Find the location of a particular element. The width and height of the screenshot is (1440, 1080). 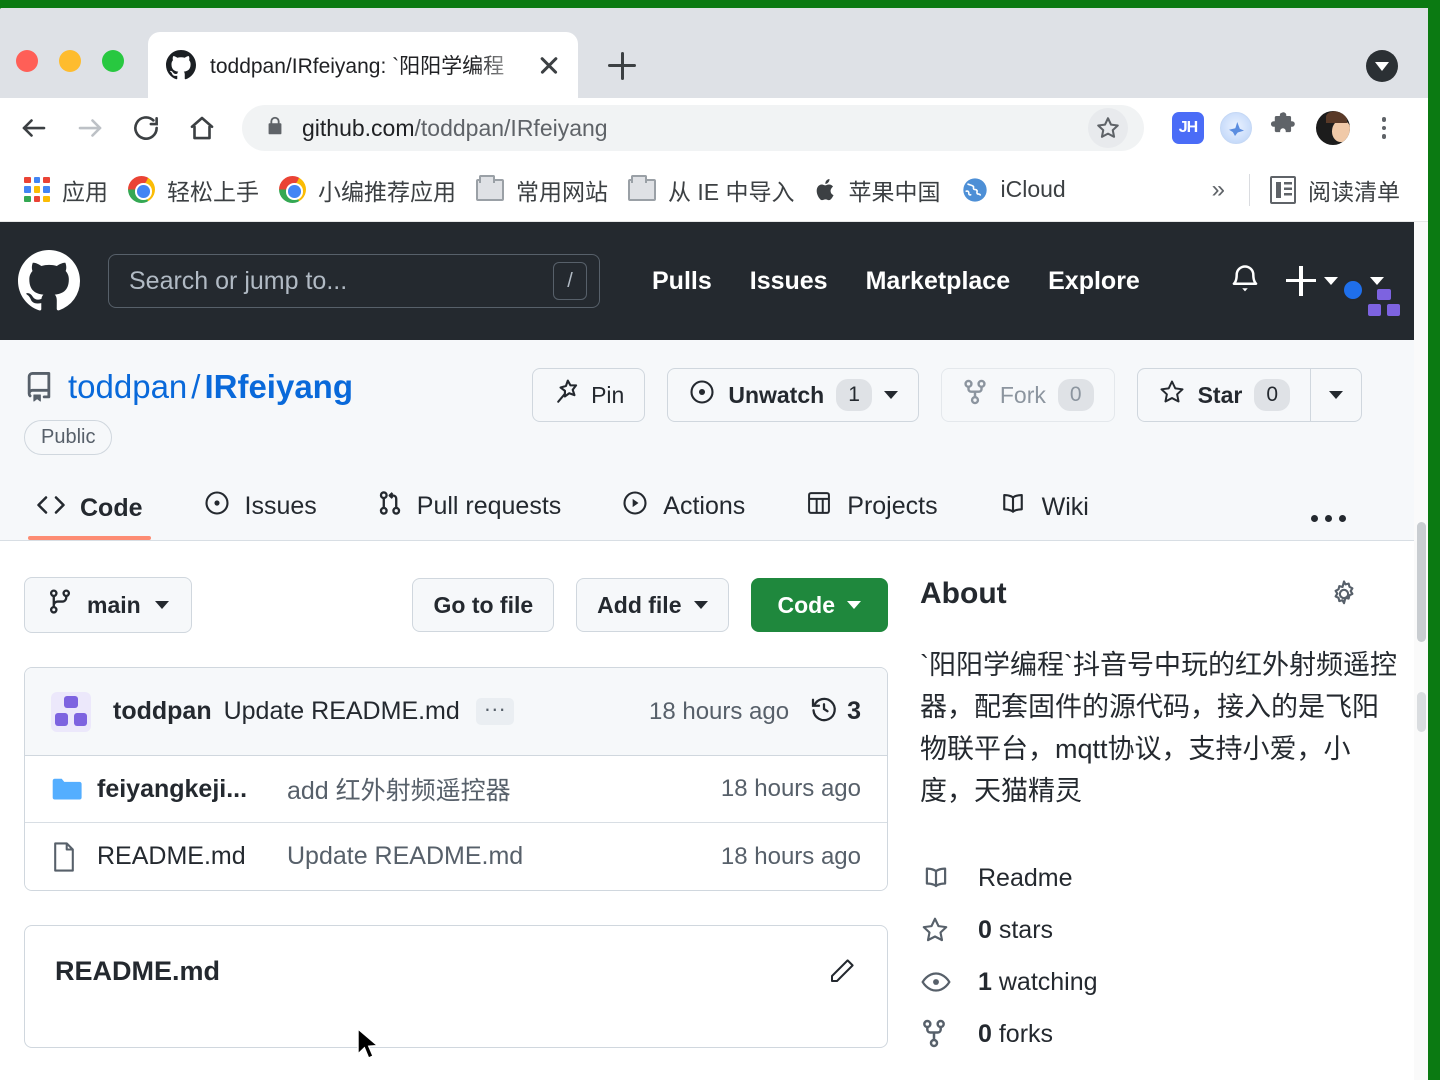

scrollbar-thumb is located at coordinates (1421, 582).